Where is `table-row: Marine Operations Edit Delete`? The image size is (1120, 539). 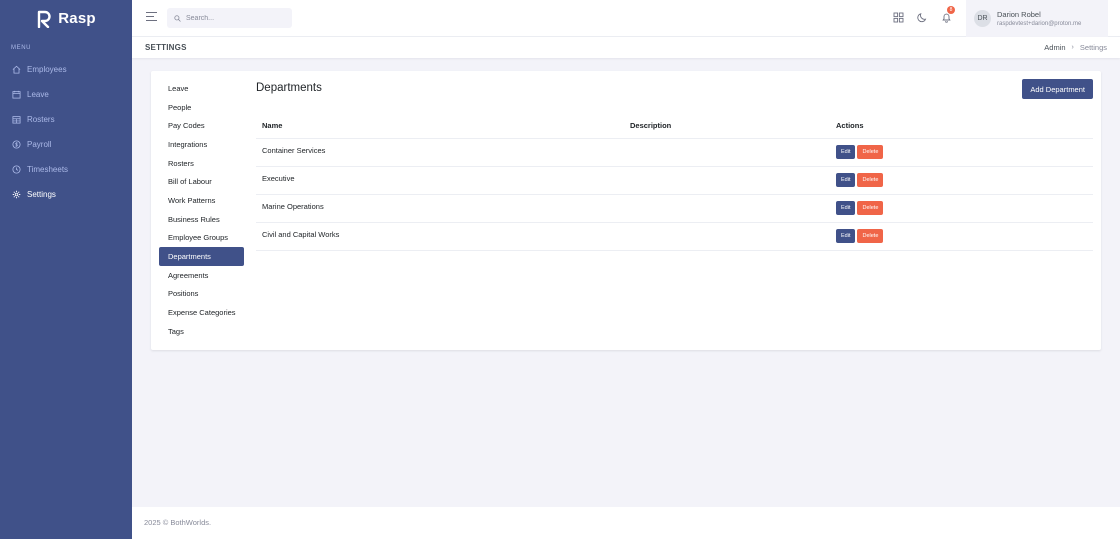 table-row: Marine Operations Edit Delete is located at coordinates (674, 208).